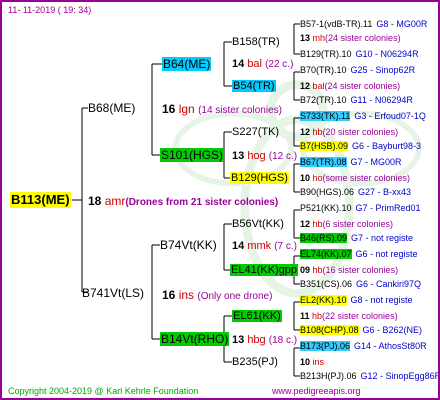 The image size is (440, 400). Describe the element at coordinates (113, 293) in the screenshot. I see `dam-queen: B741Vt(LS)` at that location.